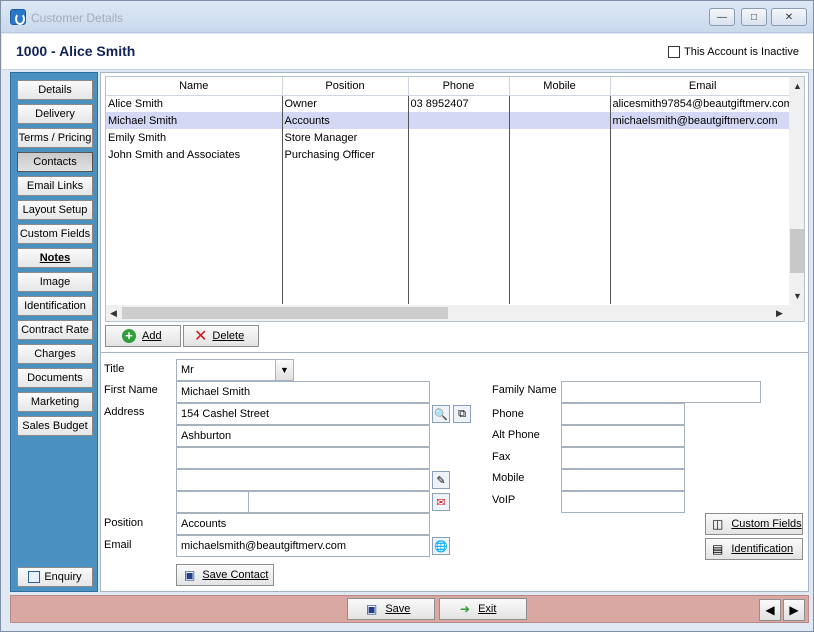 The image size is (814, 632). What do you see at coordinates (63, 577) in the screenshot?
I see `enquiry-label: Enquiry` at bounding box center [63, 577].